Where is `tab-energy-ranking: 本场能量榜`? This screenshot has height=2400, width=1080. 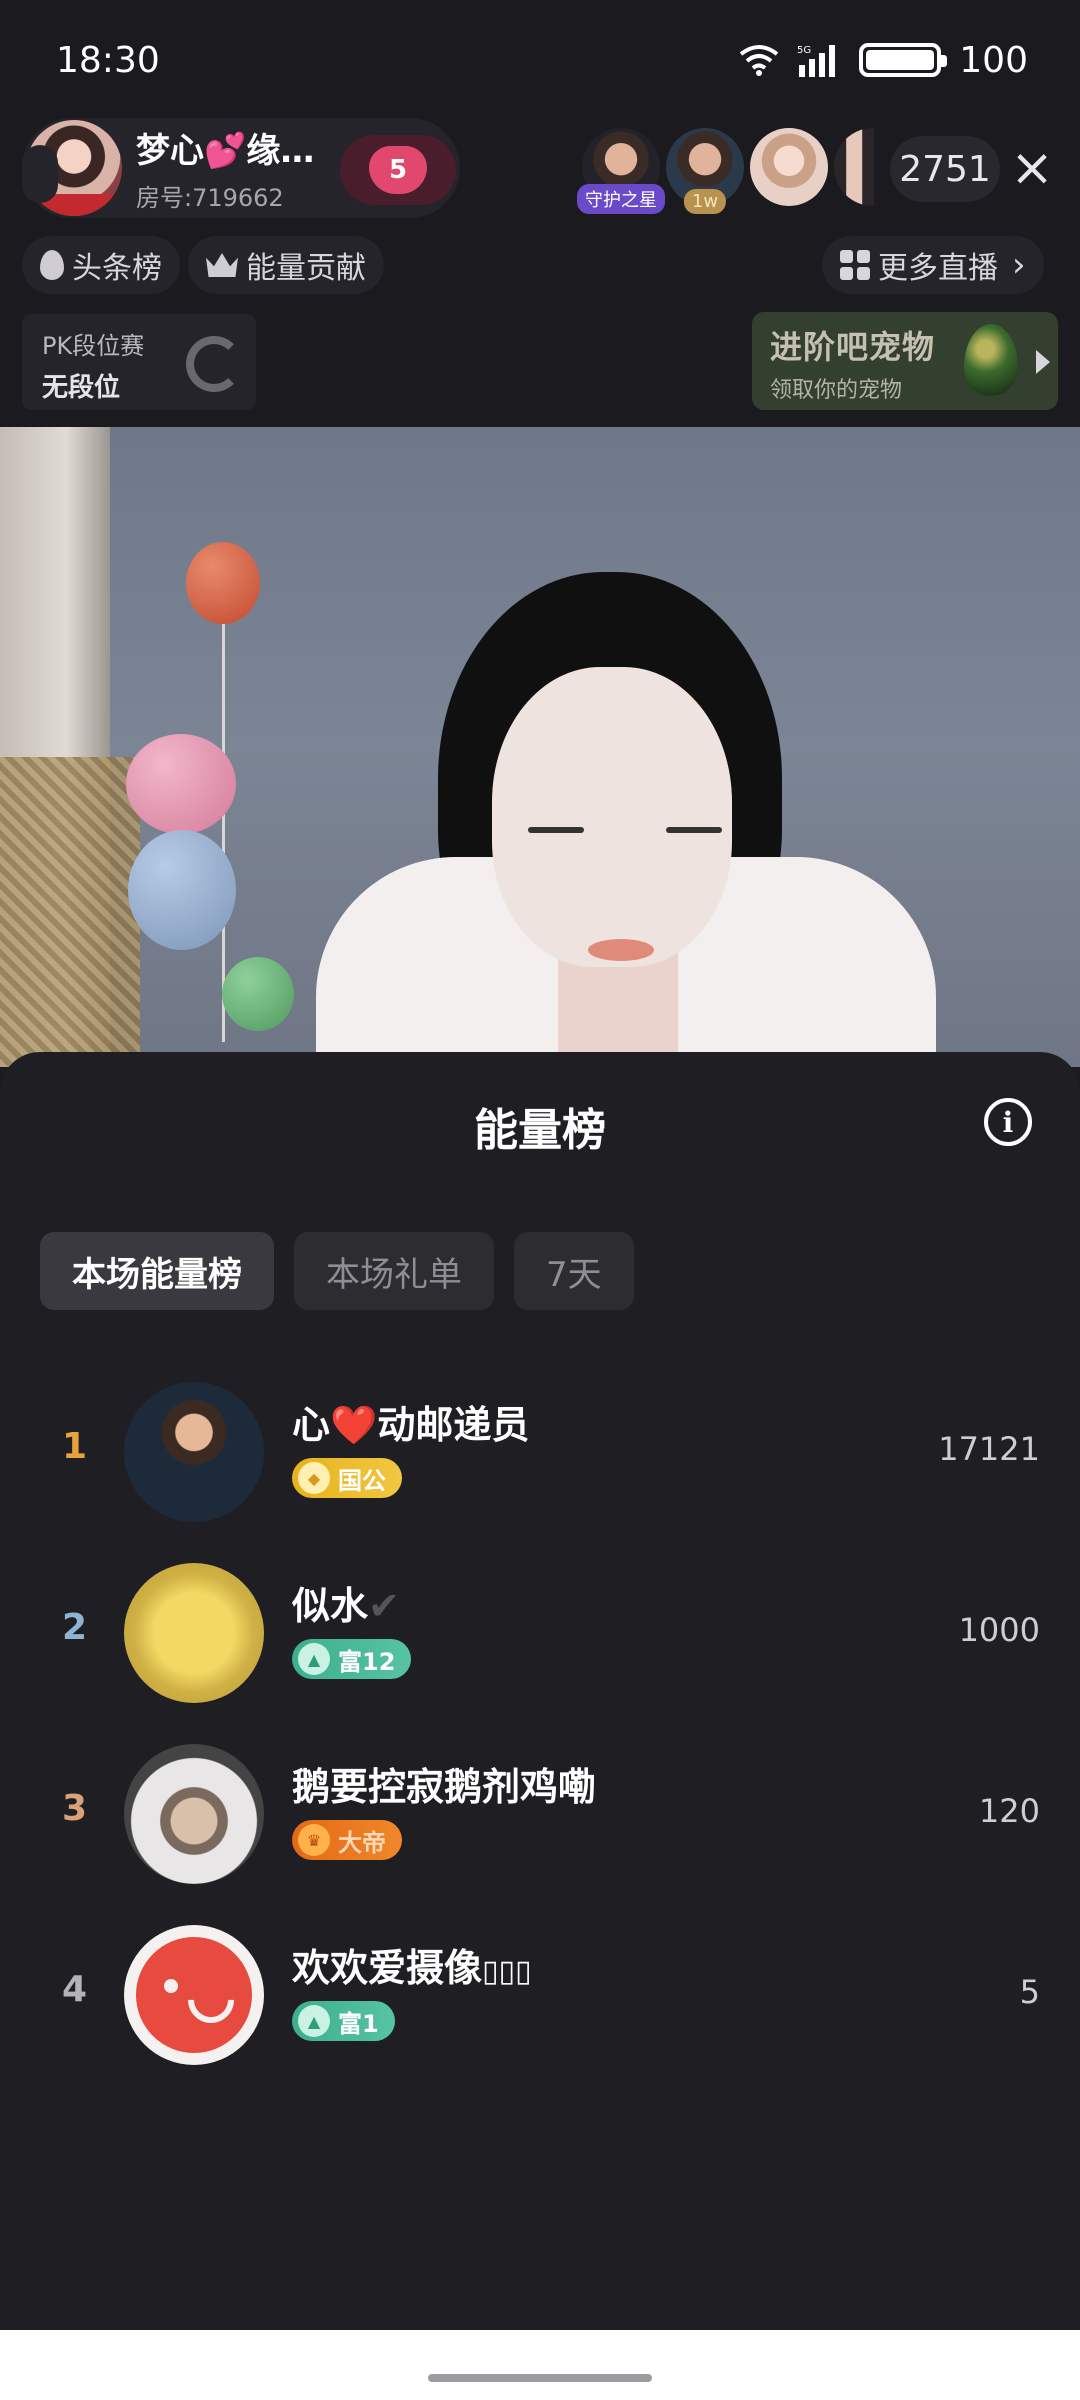 tab-energy-ranking: 本场能量榜 is located at coordinates (157, 1271).